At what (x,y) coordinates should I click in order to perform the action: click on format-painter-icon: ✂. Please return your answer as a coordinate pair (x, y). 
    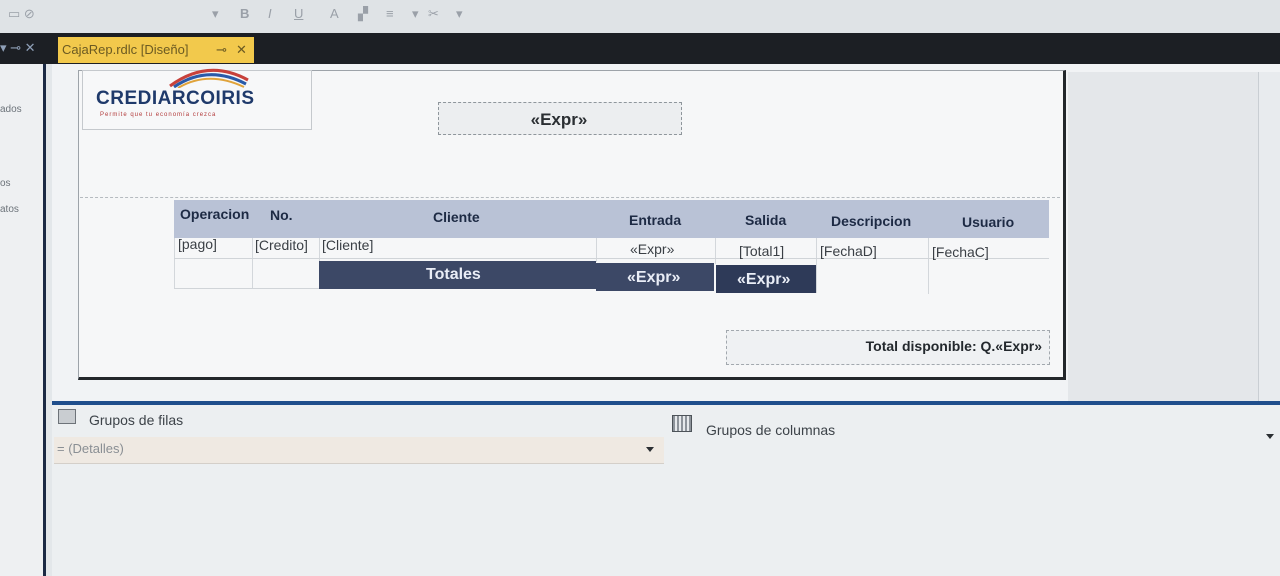
    Looking at the image, I should click on (433, 14).